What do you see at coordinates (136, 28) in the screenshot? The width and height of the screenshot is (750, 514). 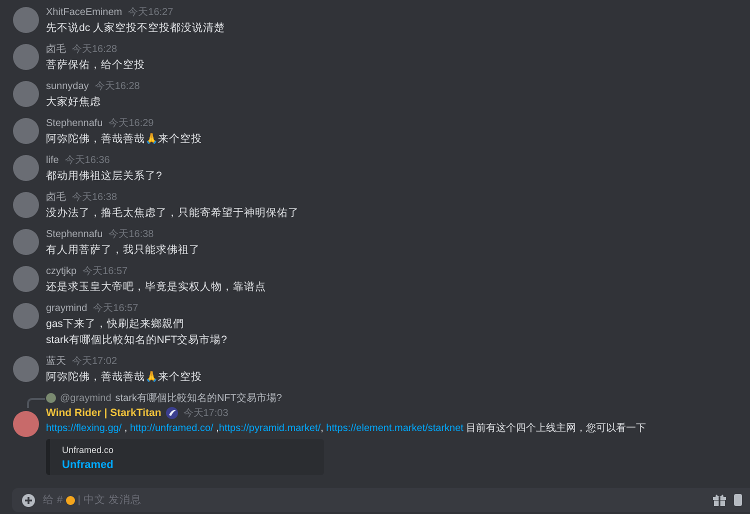 I see `message-text: 先不说dc 人家空投不空投都没说清楚` at bounding box center [136, 28].